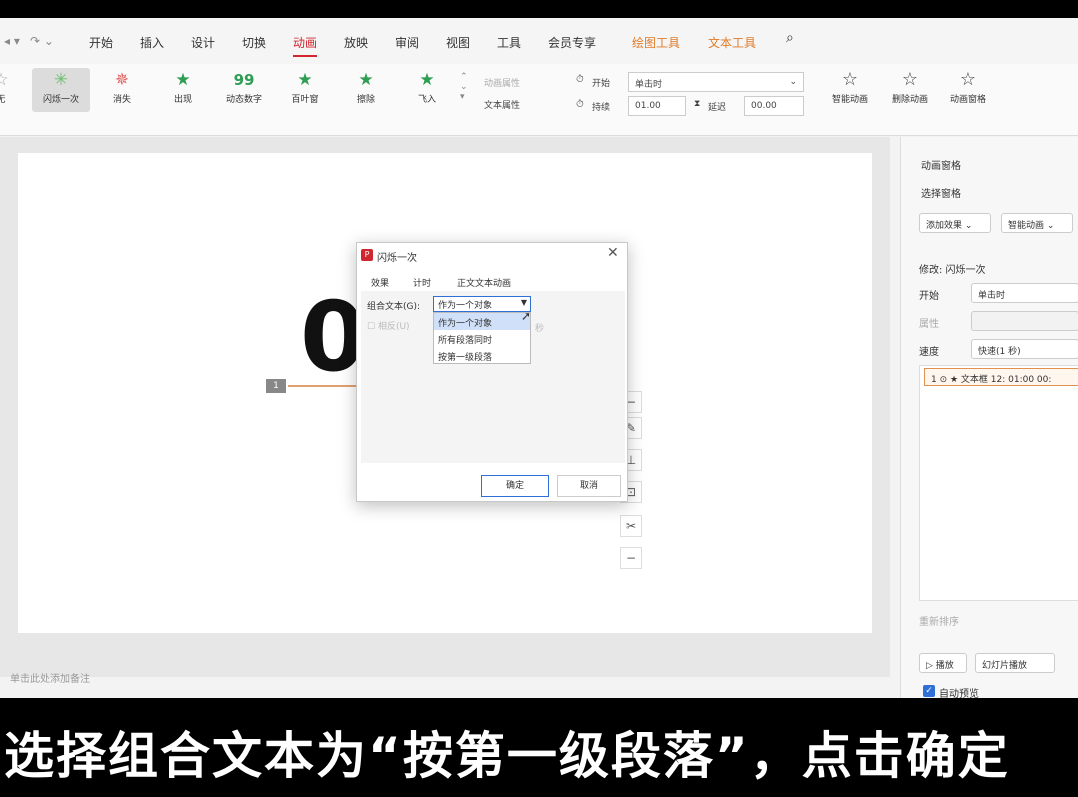 This screenshot has width=1078, height=797. What do you see at coordinates (356, 42) in the screenshot?
I see `tab-slideshow: 放映` at bounding box center [356, 42].